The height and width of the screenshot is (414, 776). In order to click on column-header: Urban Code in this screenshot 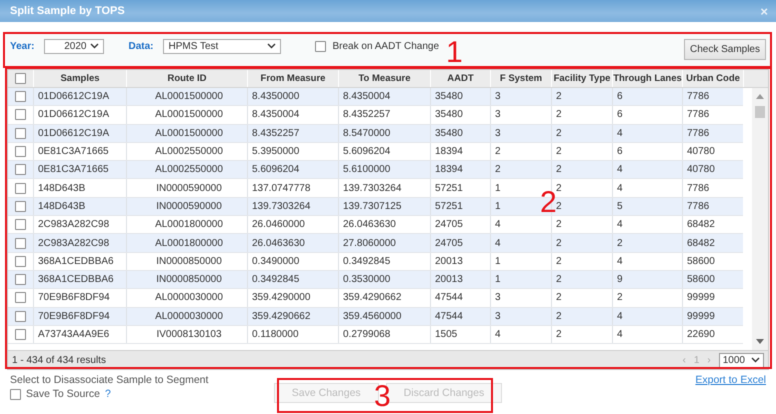, I will do `click(712, 78)`.